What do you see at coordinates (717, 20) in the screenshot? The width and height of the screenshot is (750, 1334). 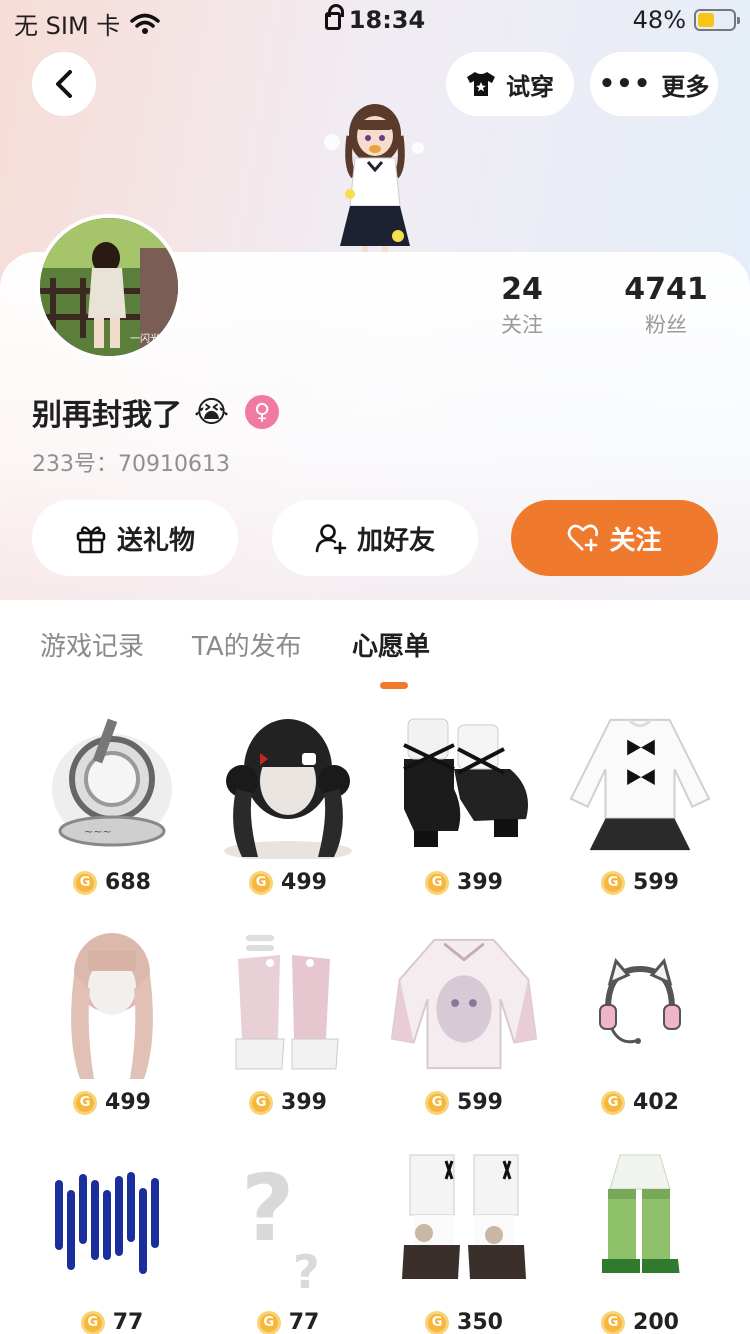 I see `battery-icon` at bounding box center [717, 20].